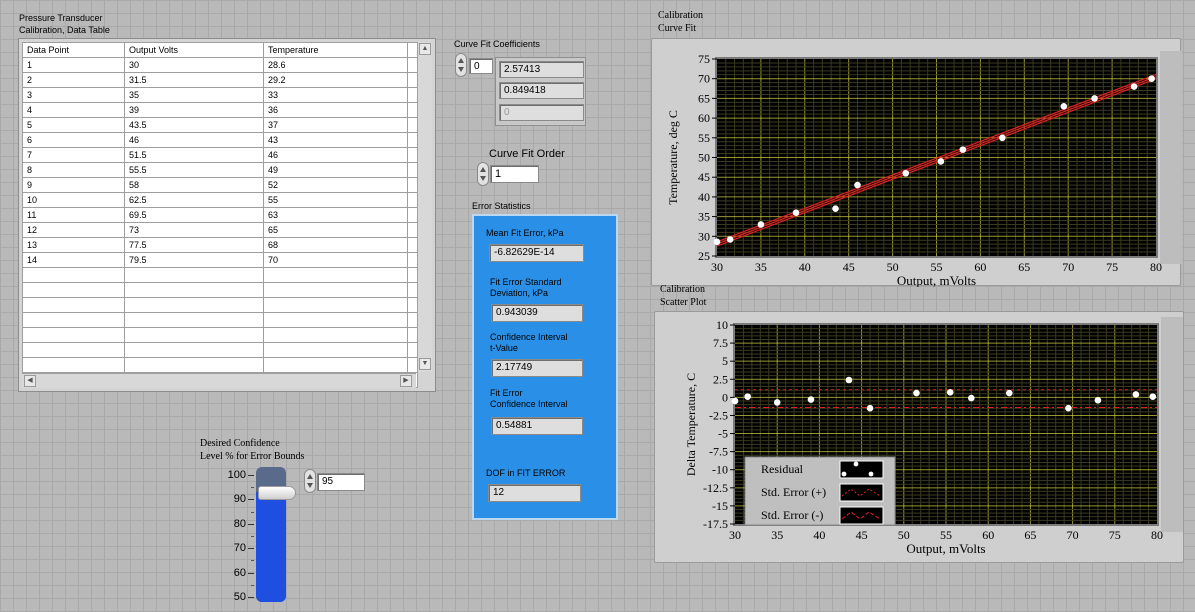  I want to click on table-cell: 8, so click(73, 170).